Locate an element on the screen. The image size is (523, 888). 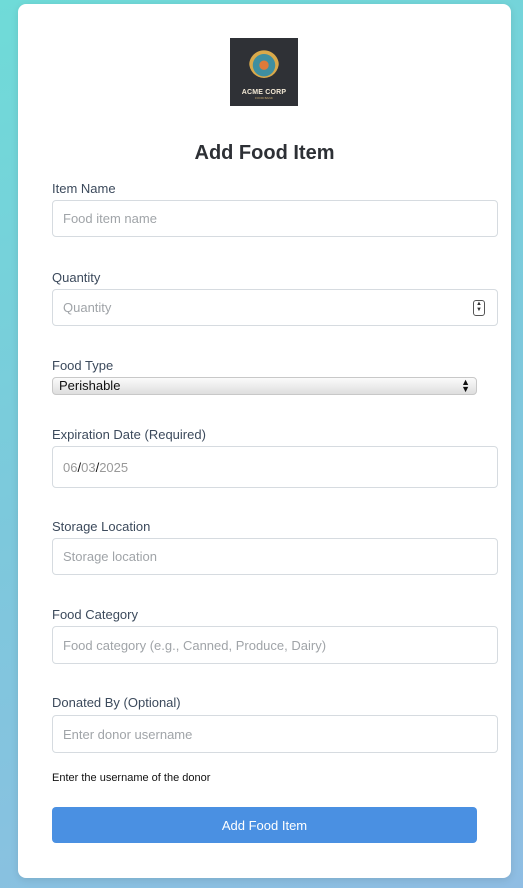
donor-help-text: Enter the username of the donor is located at coordinates (131, 778).